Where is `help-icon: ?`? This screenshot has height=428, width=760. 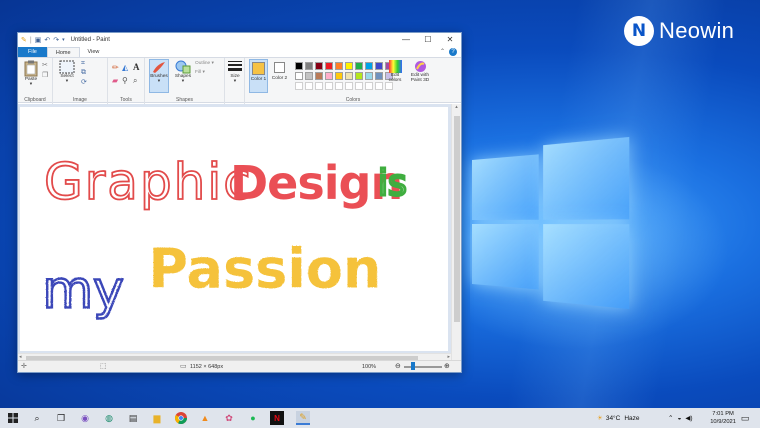
help-icon: ? is located at coordinates (453, 52).